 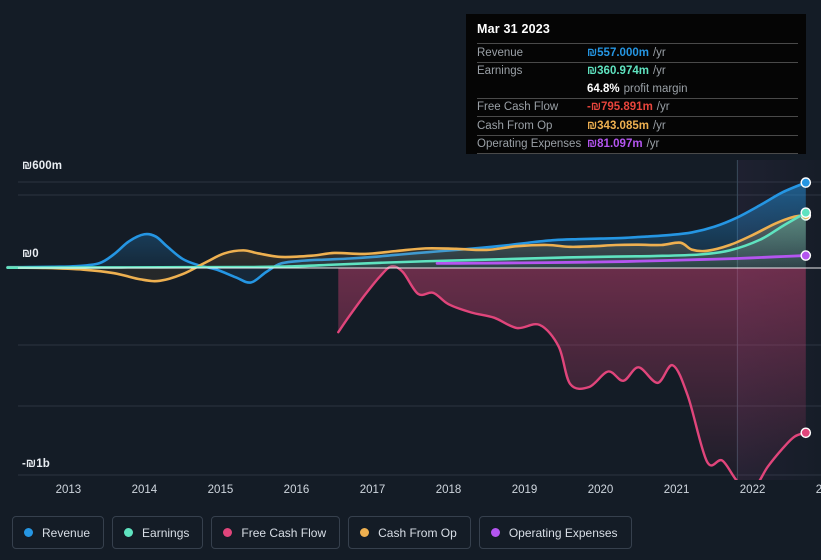 I want to click on legend-item-revenue: Revenue, so click(x=58, y=532).